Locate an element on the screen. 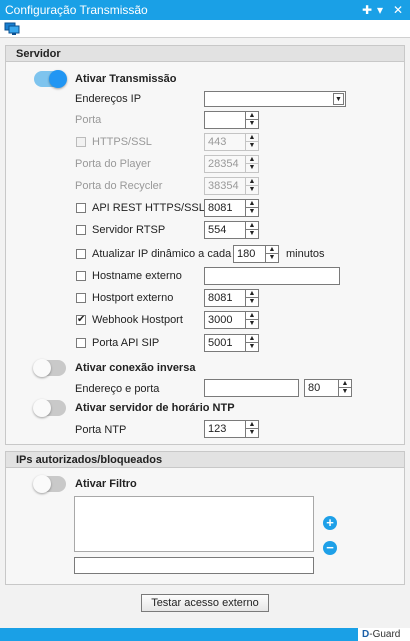  ips-list is located at coordinates (194, 524).